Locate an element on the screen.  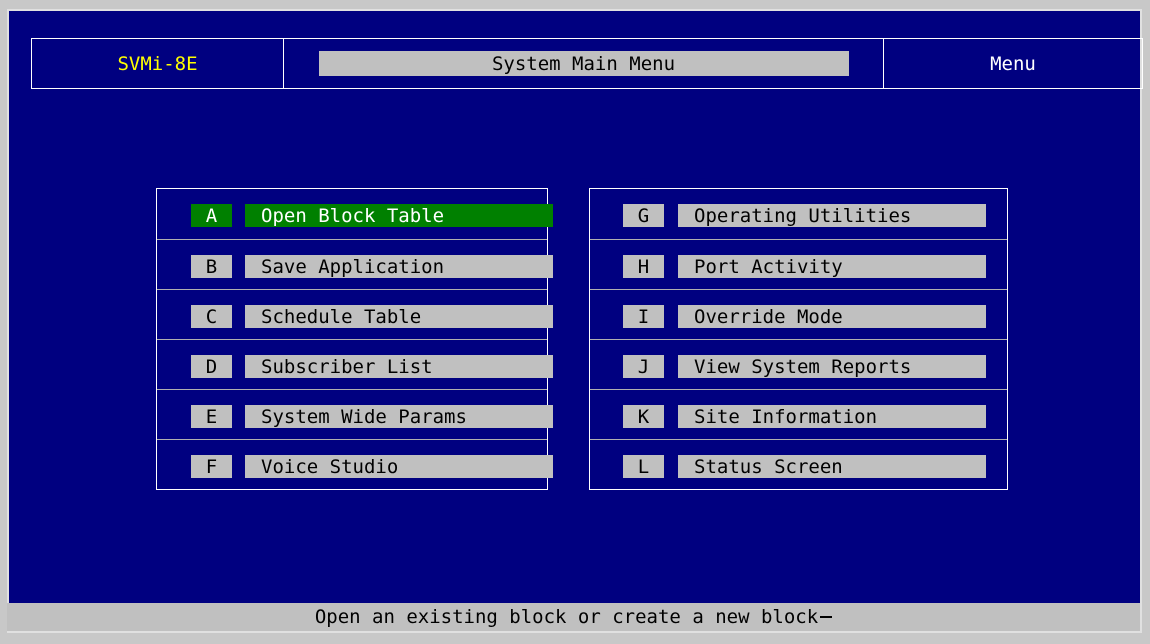
menu-key: A is located at coordinates (211, 215).